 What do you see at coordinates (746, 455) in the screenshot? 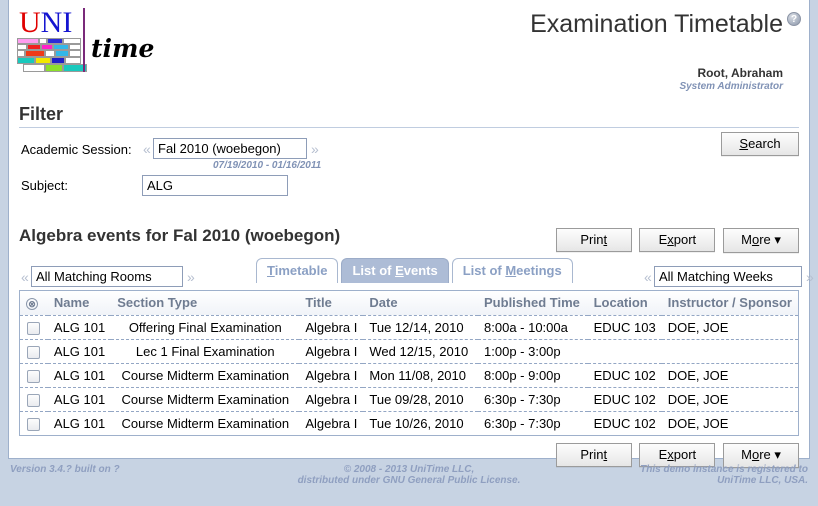
I see `more-button-bottom-pre: M` at bounding box center [746, 455].